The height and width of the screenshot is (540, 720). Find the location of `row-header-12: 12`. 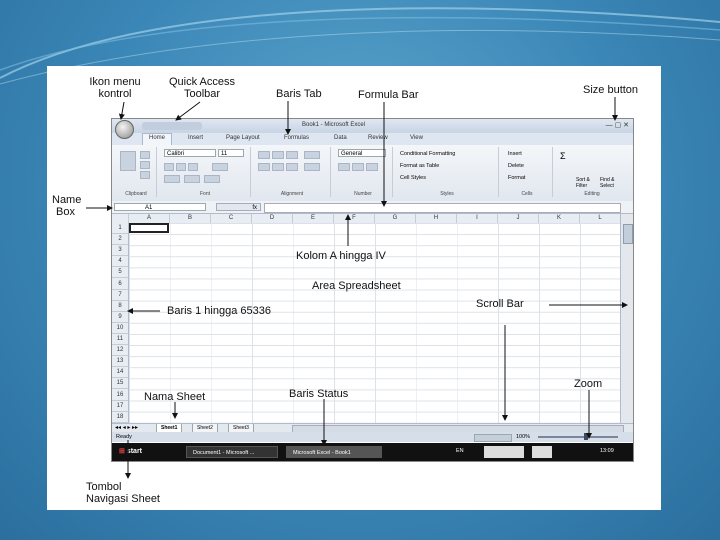

row-header-12: 12 is located at coordinates (120, 351).